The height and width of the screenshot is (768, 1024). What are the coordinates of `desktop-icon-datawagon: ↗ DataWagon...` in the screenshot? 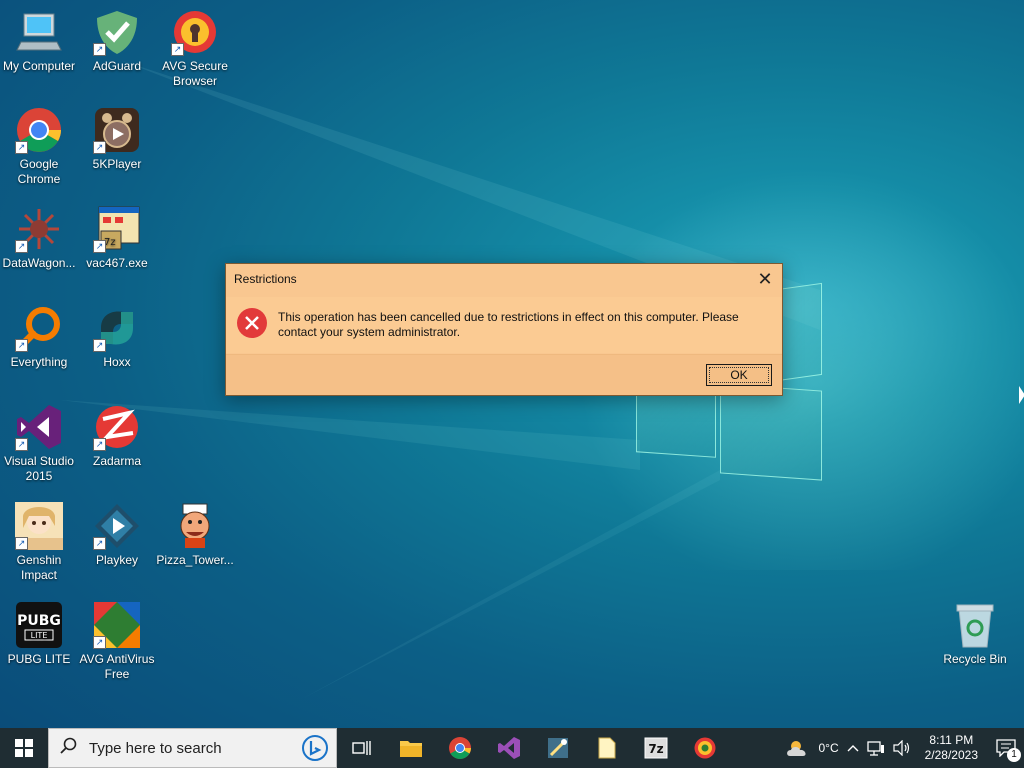 It's located at (39, 238).